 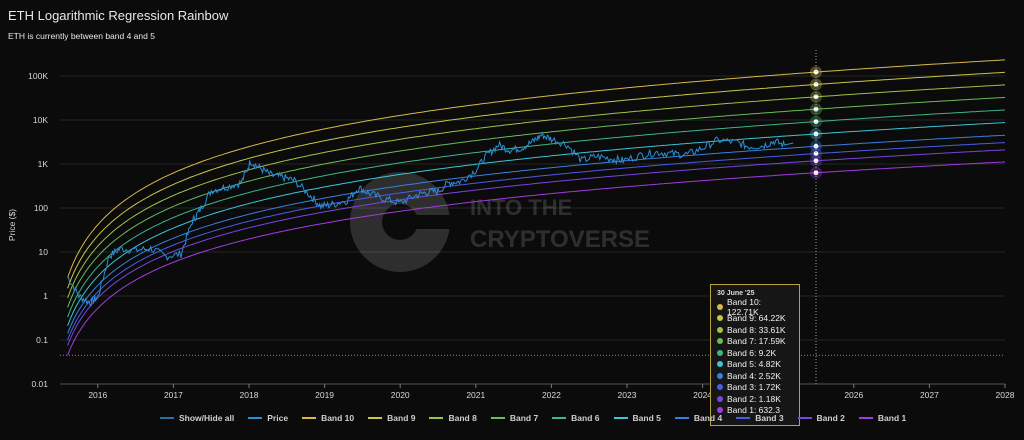 I want to click on watermark-text-2: CRYPTOVERSE, so click(x=560, y=239).